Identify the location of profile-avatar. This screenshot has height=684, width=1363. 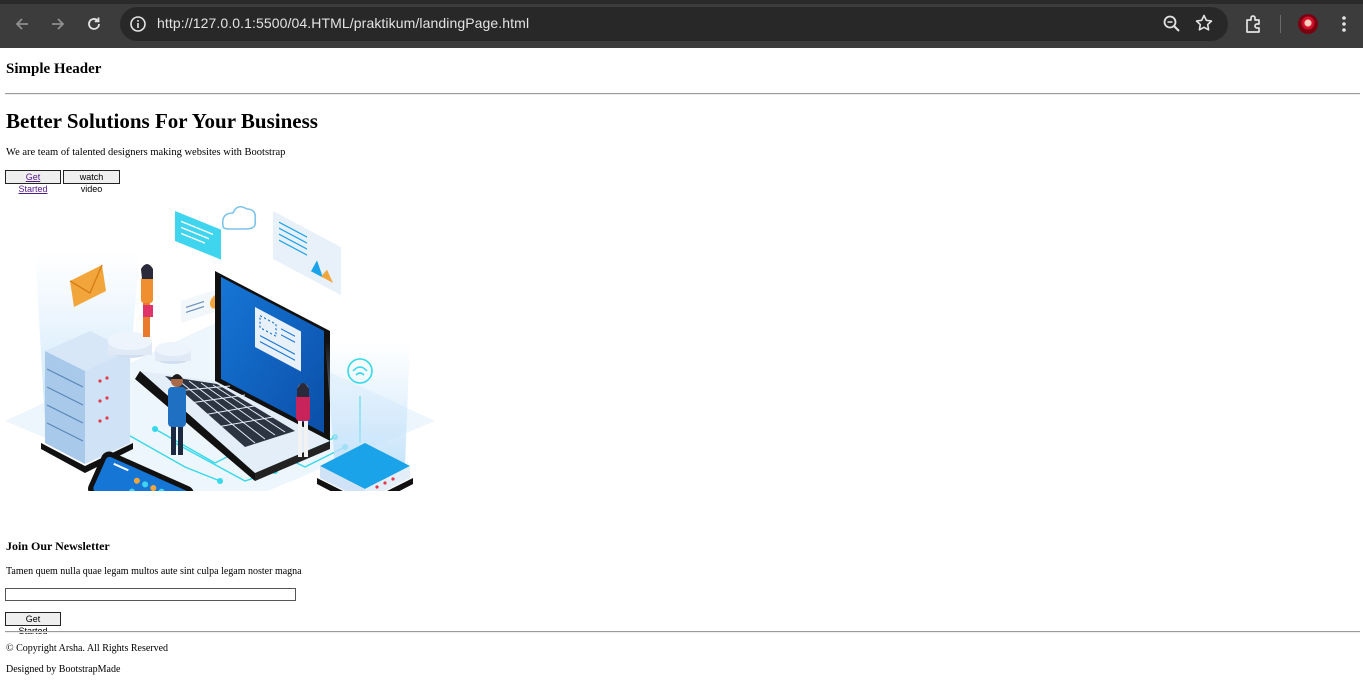
(1308, 24).